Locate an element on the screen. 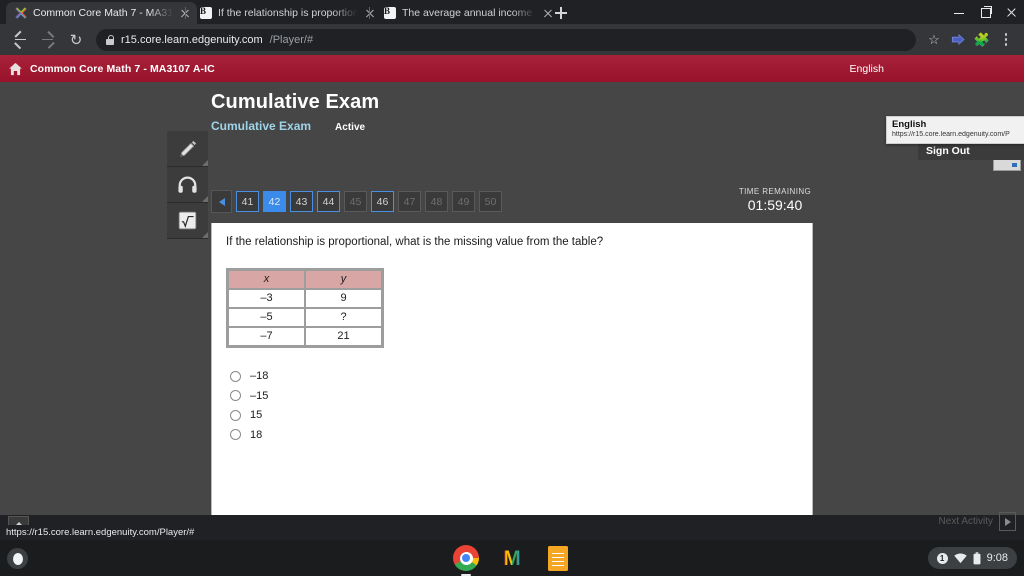  tab-title: The average annual income of a is located at coordinates (469, 13).